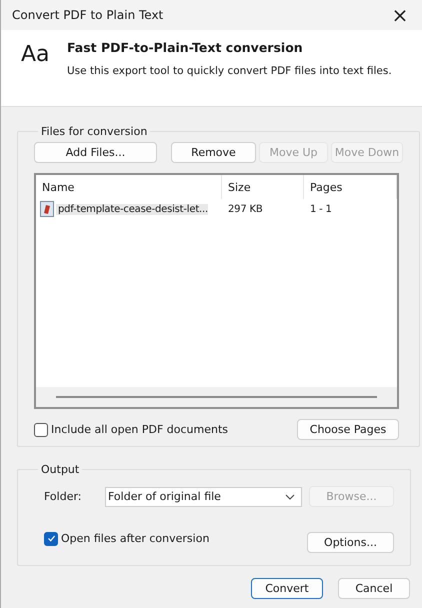  What do you see at coordinates (94, 131) in the screenshot?
I see `group-label: Files for conversion` at bounding box center [94, 131].